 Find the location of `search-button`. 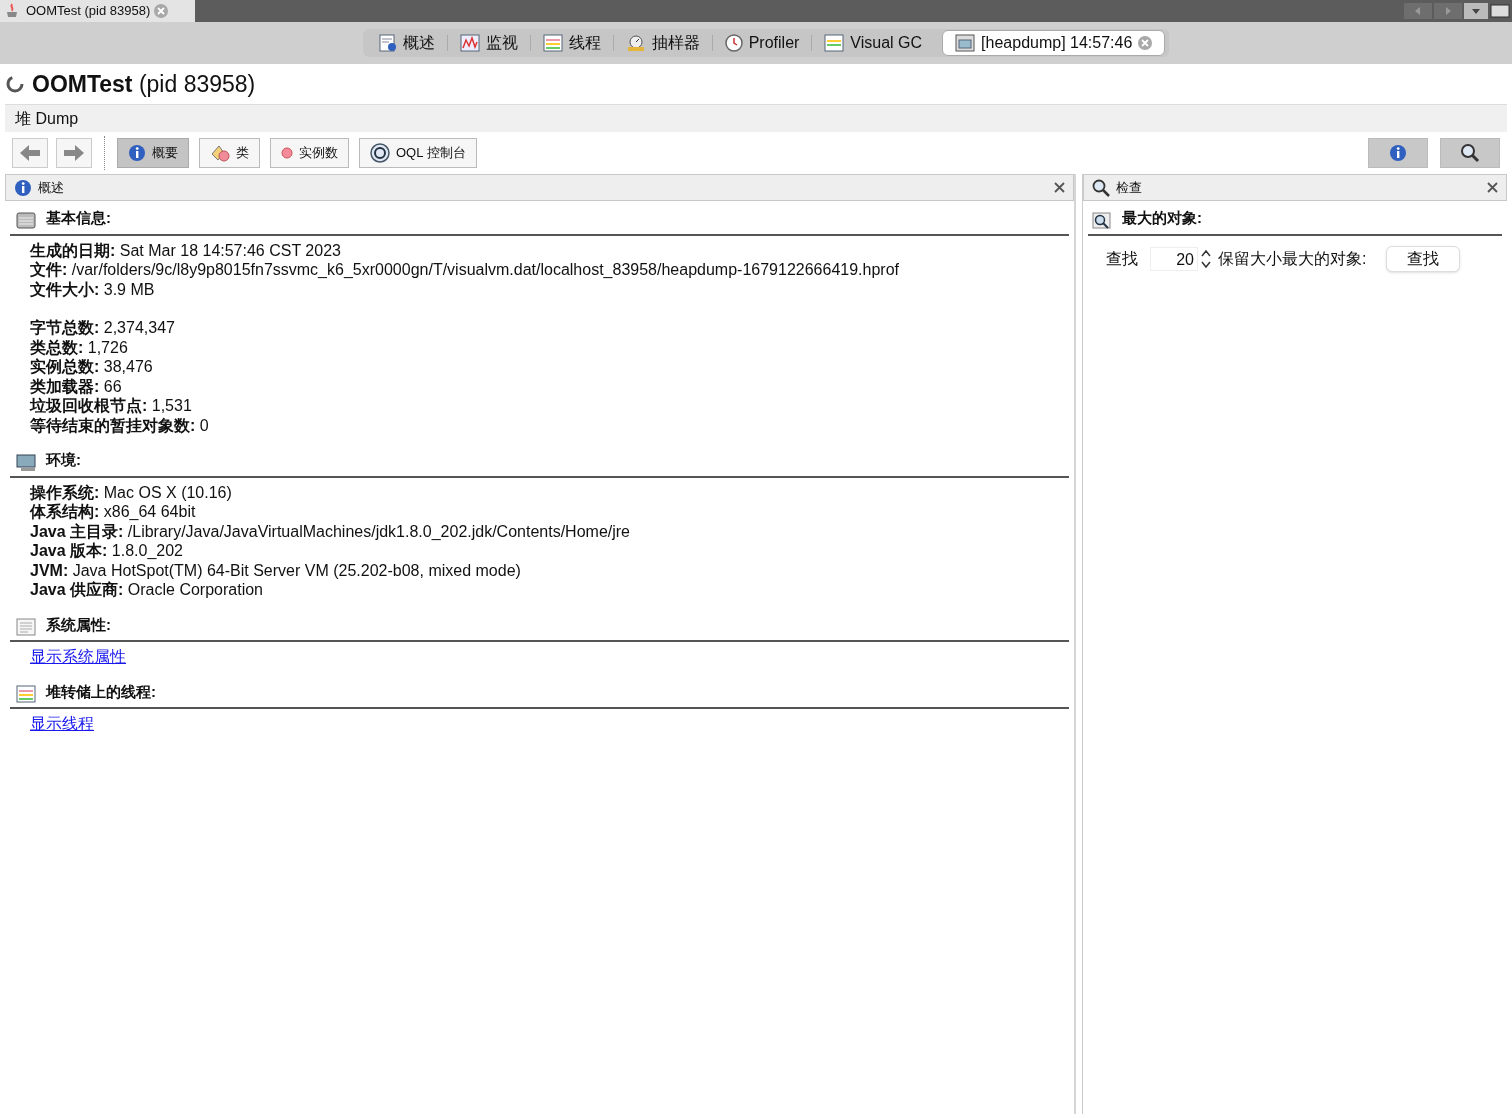

search-button is located at coordinates (1470, 153).